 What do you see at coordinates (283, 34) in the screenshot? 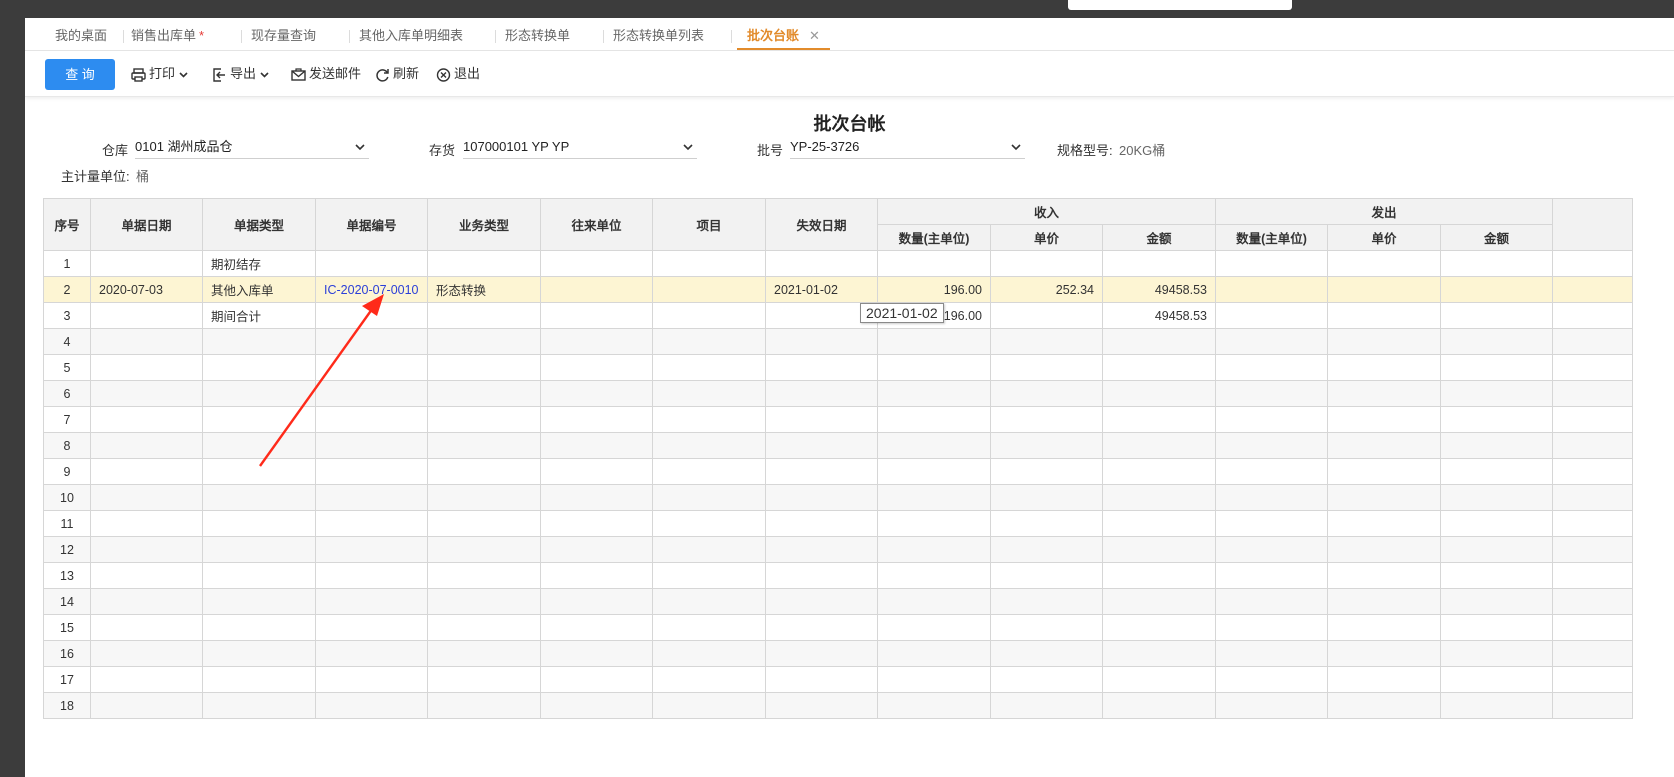
I see `tab-stock-query: 现存量查询` at bounding box center [283, 34].